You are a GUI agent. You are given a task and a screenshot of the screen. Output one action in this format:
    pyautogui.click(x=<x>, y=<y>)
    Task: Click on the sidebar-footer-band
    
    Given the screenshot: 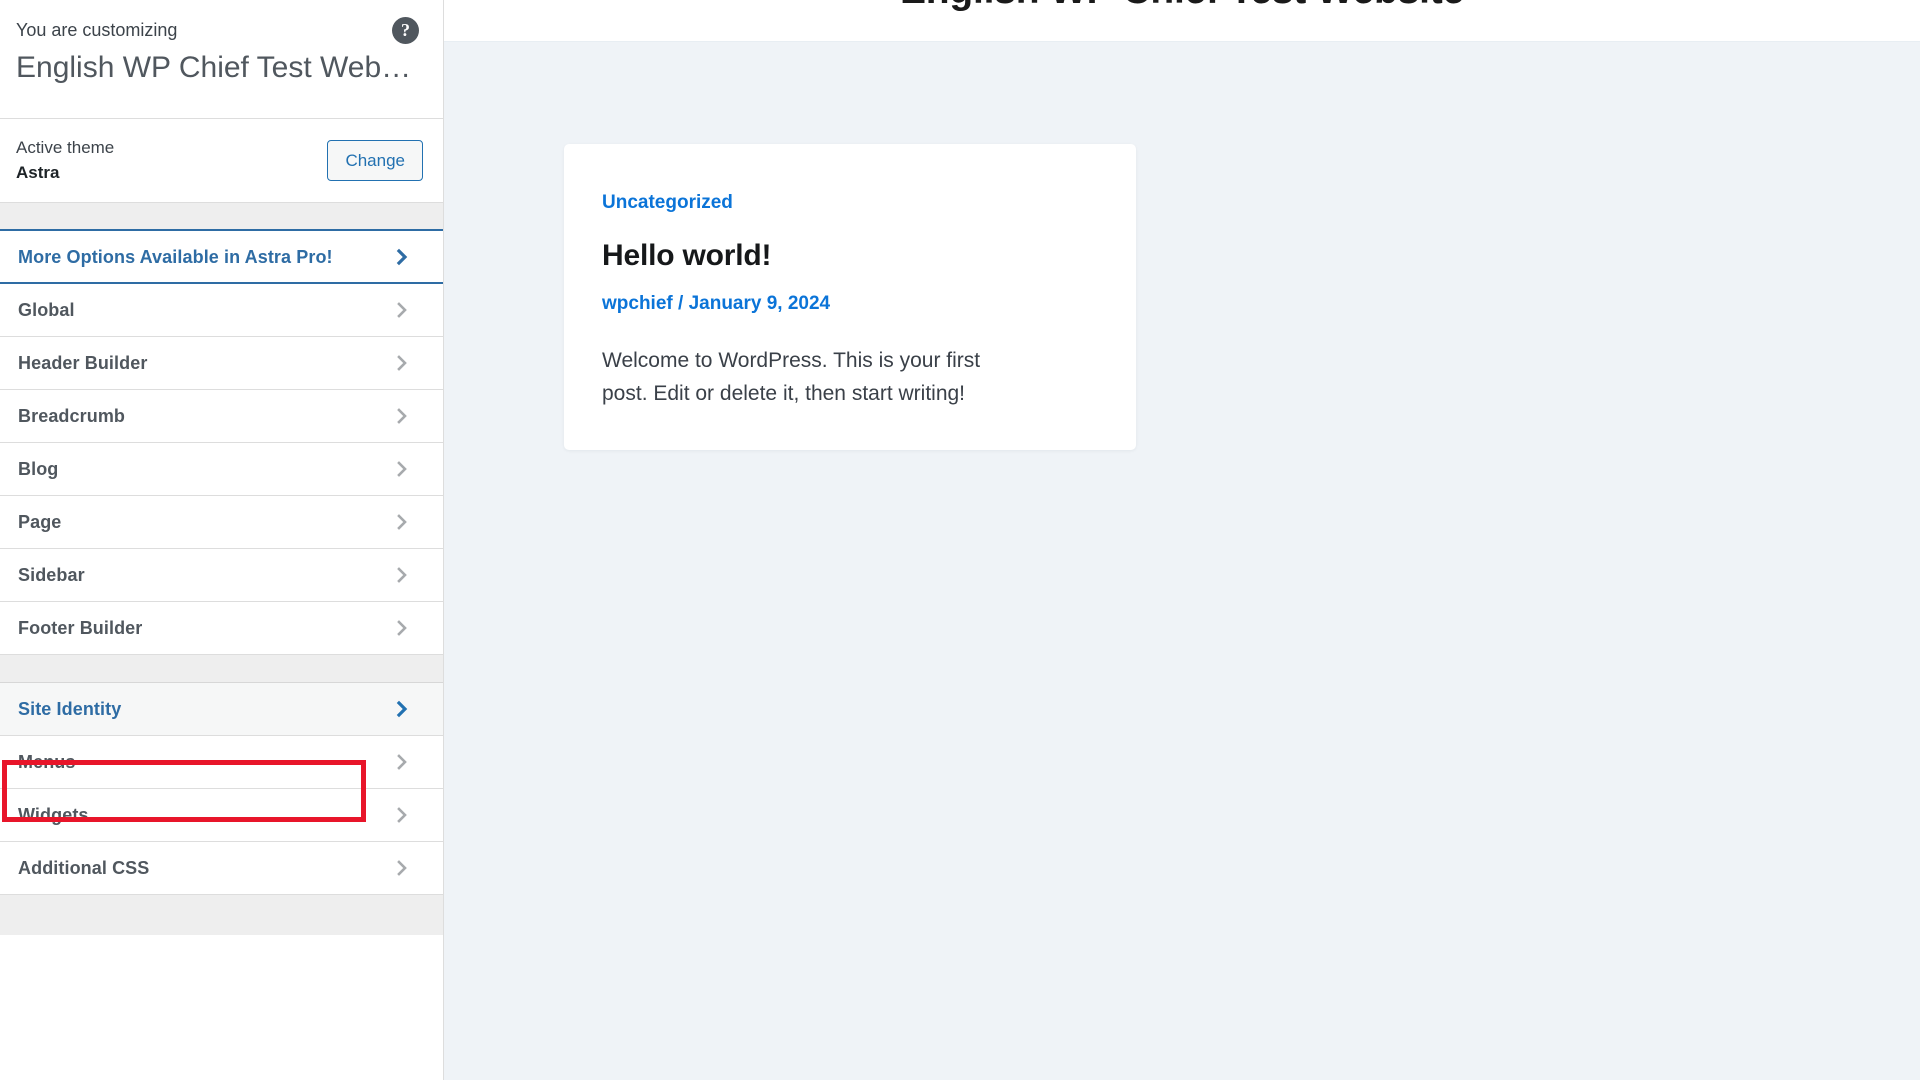 What is the action you would take?
    pyautogui.click(x=221, y=915)
    